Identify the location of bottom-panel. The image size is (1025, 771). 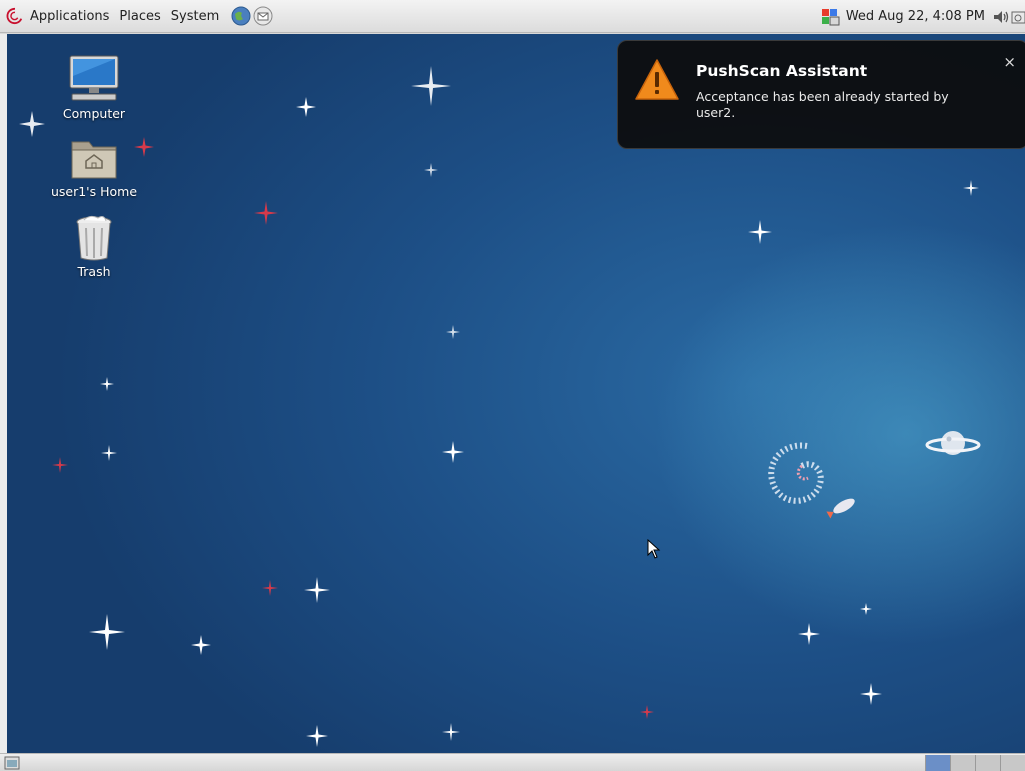
(512, 762).